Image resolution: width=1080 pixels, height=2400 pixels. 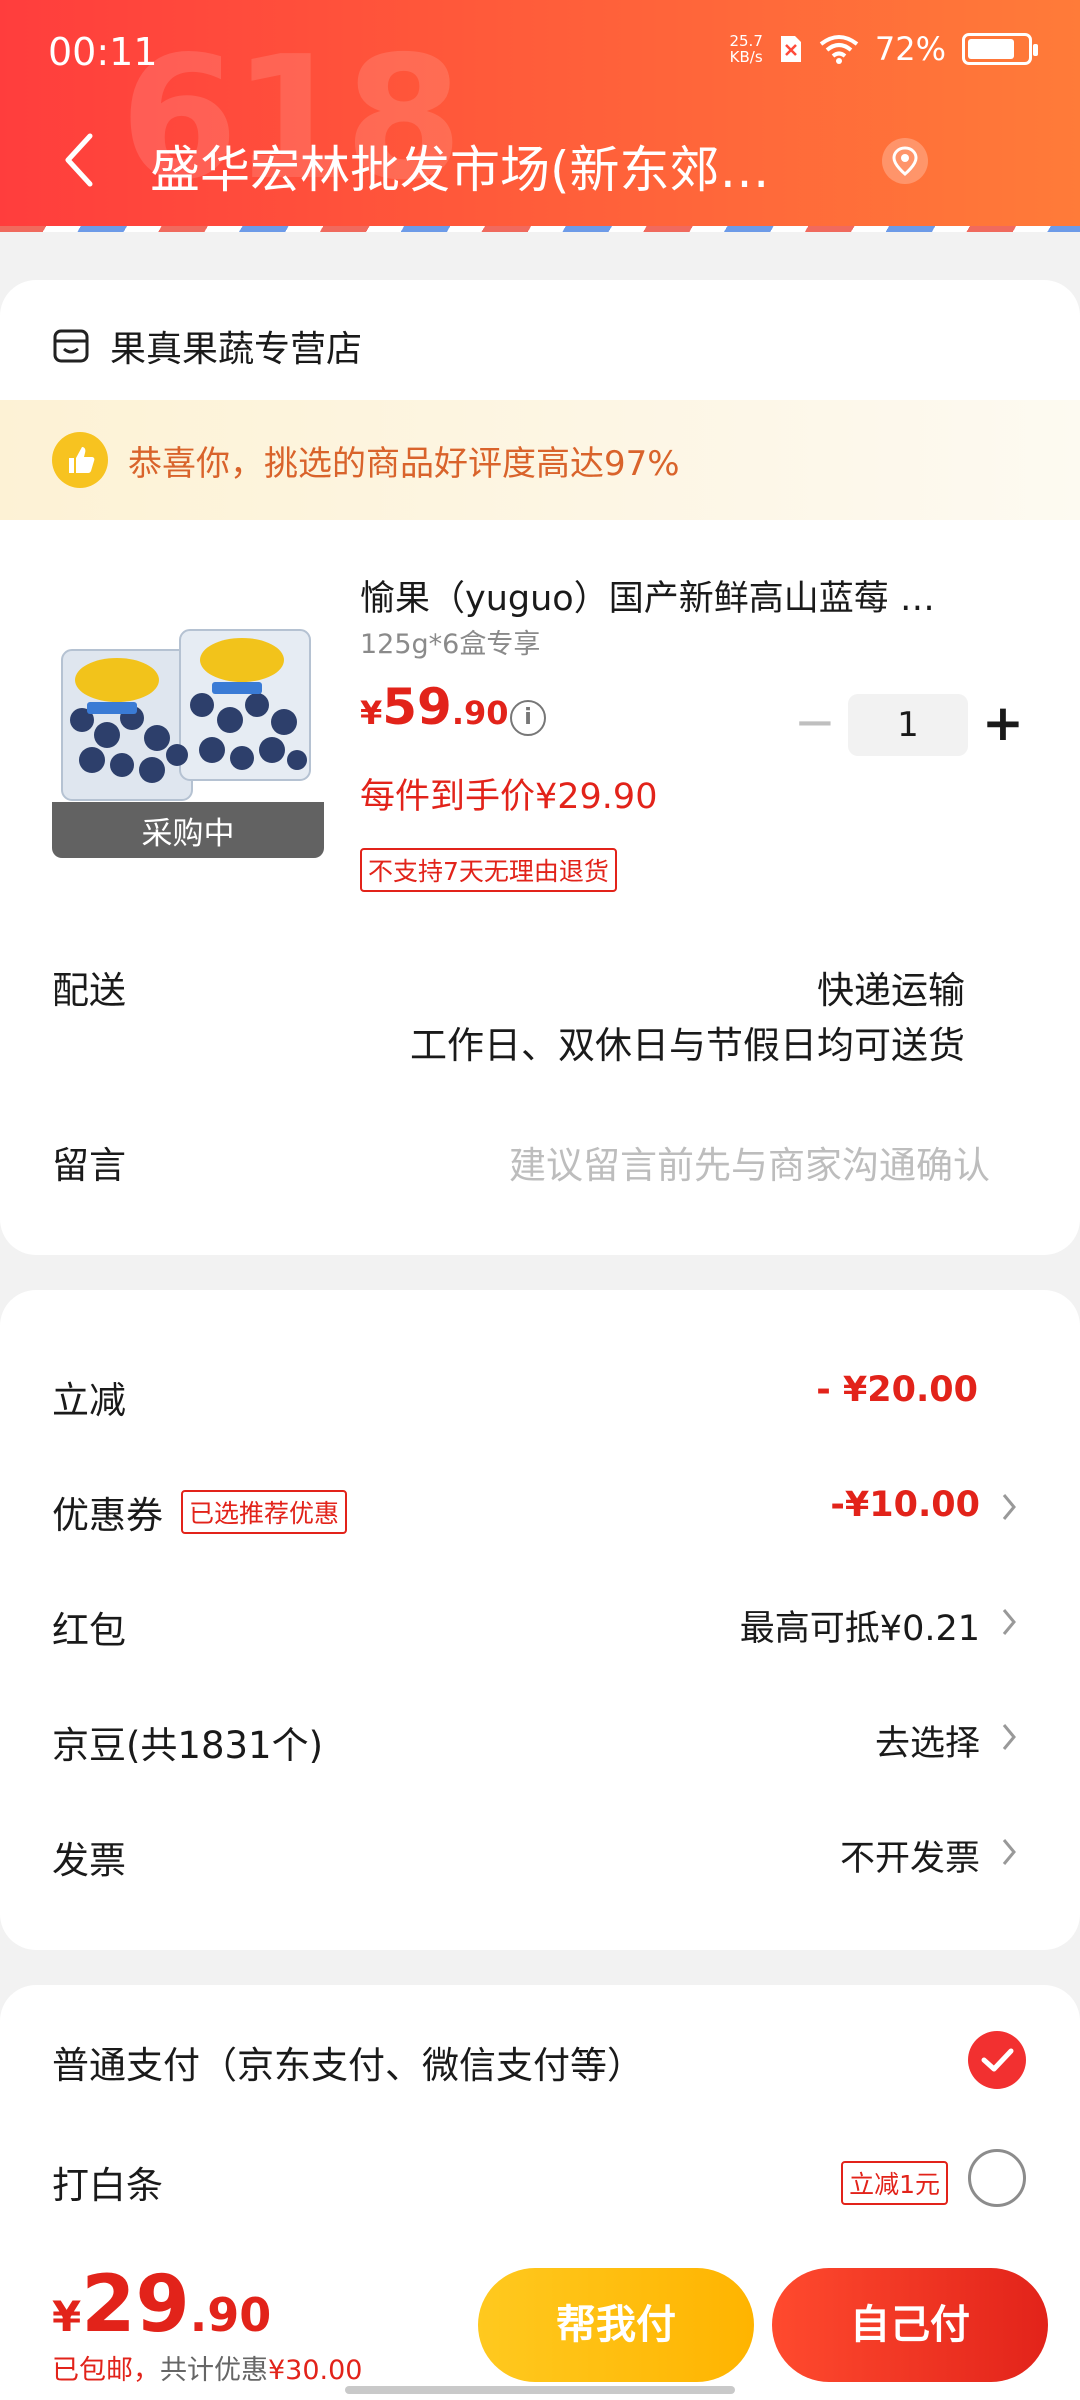 I want to click on self-pay-button: 自己付, so click(x=910, y=2325).